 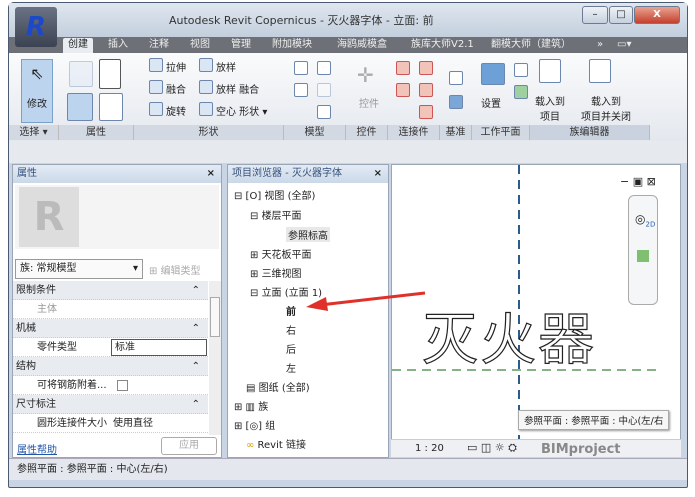 What do you see at coordinates (176, 88) in the screenshot?
I see `blend-button: 融合` at bounding box center [176, 88].